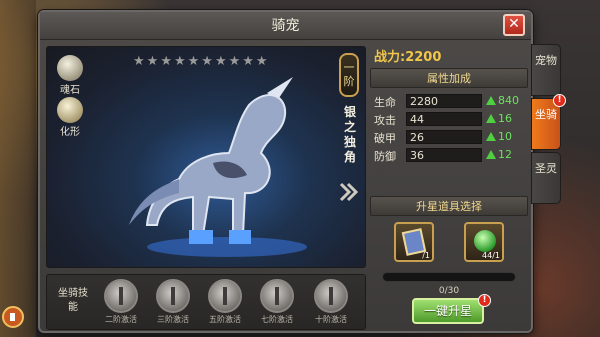 The height and width of the screenshot is (337, 600). I want to click on skill-caption: 十阶激活, so click(331, 319).